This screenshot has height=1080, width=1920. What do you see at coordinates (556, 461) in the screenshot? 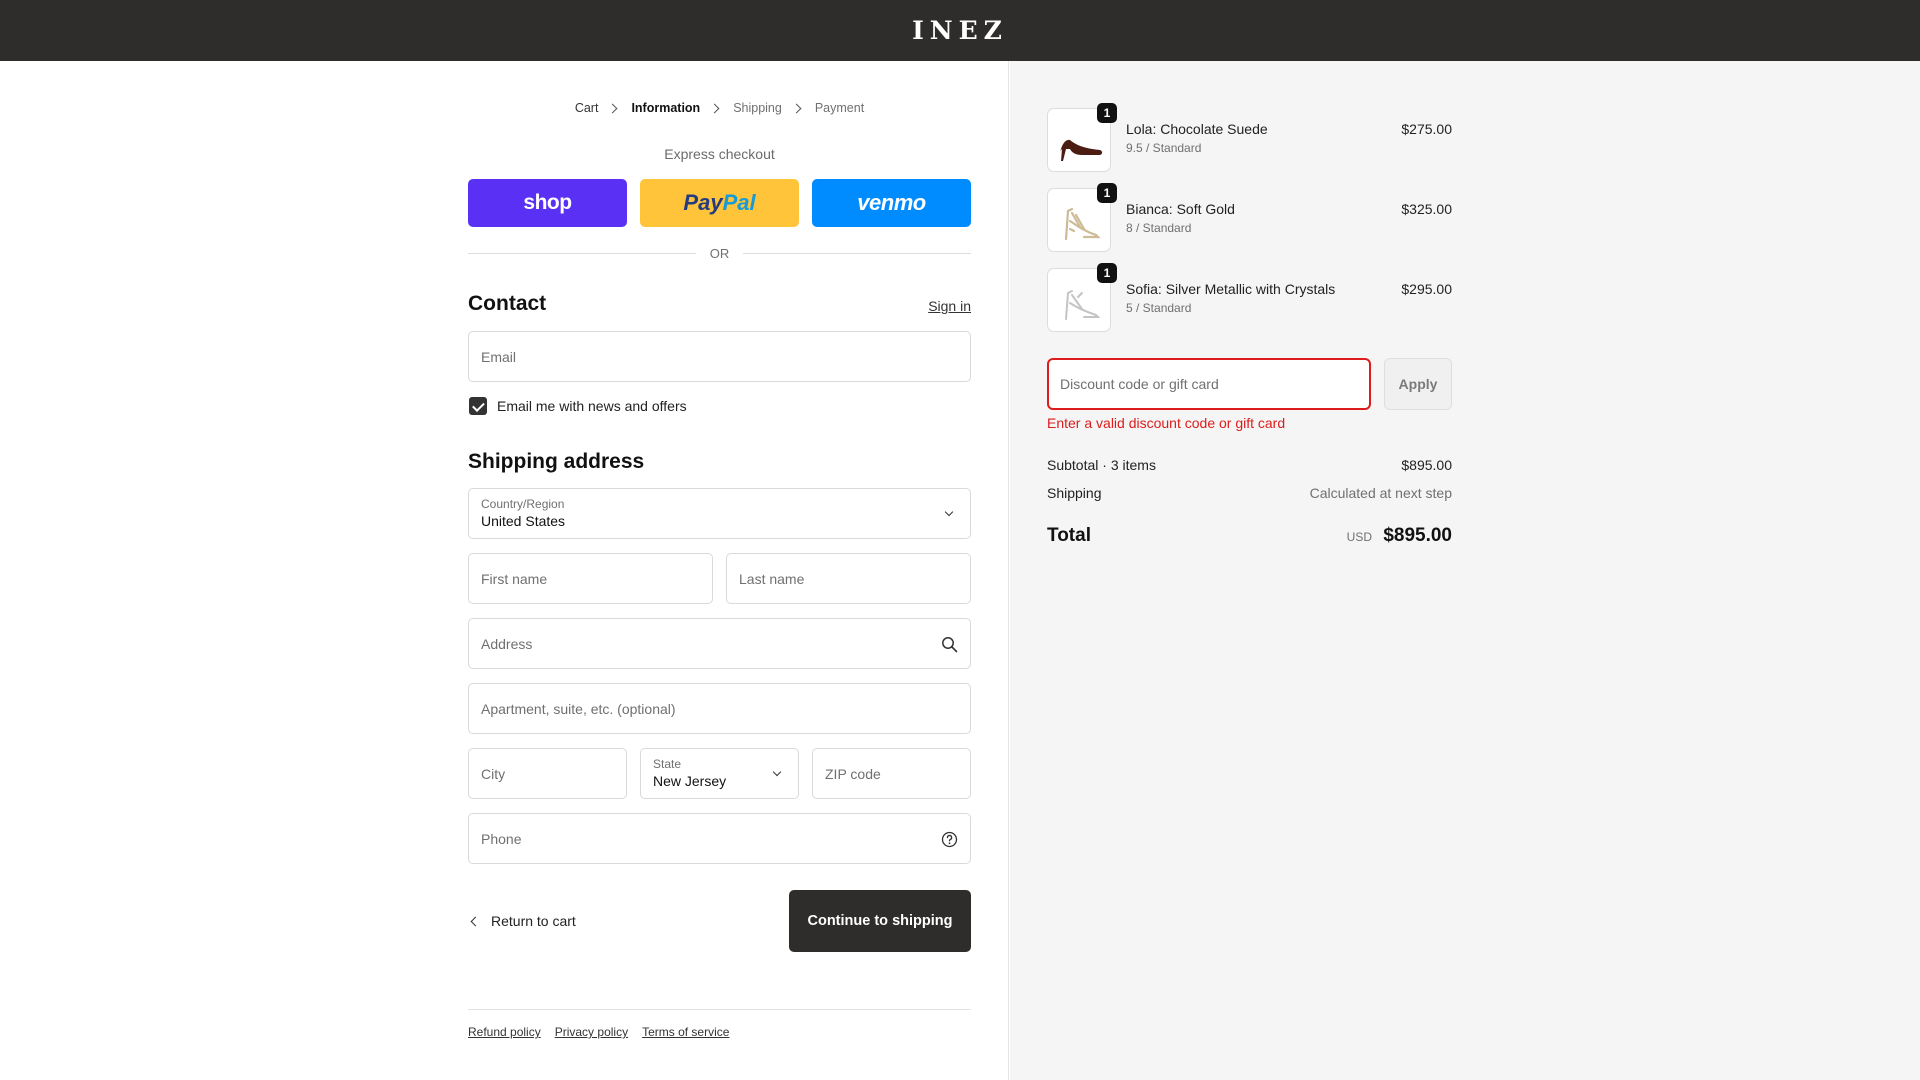
I see `shipping-address-title: Shipping address` at bounding box center [556, 461].